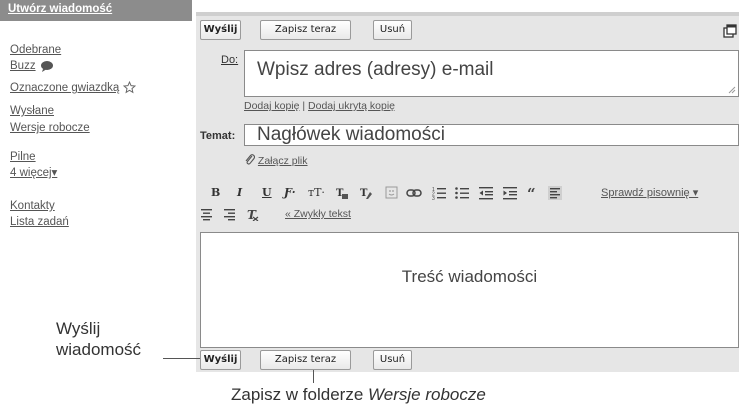 The width and height of the screenshot is (739, 410). Describe the element at coordinates (253, 214) in the screenshot. I see `remove-formatting-icon: T` at that location.